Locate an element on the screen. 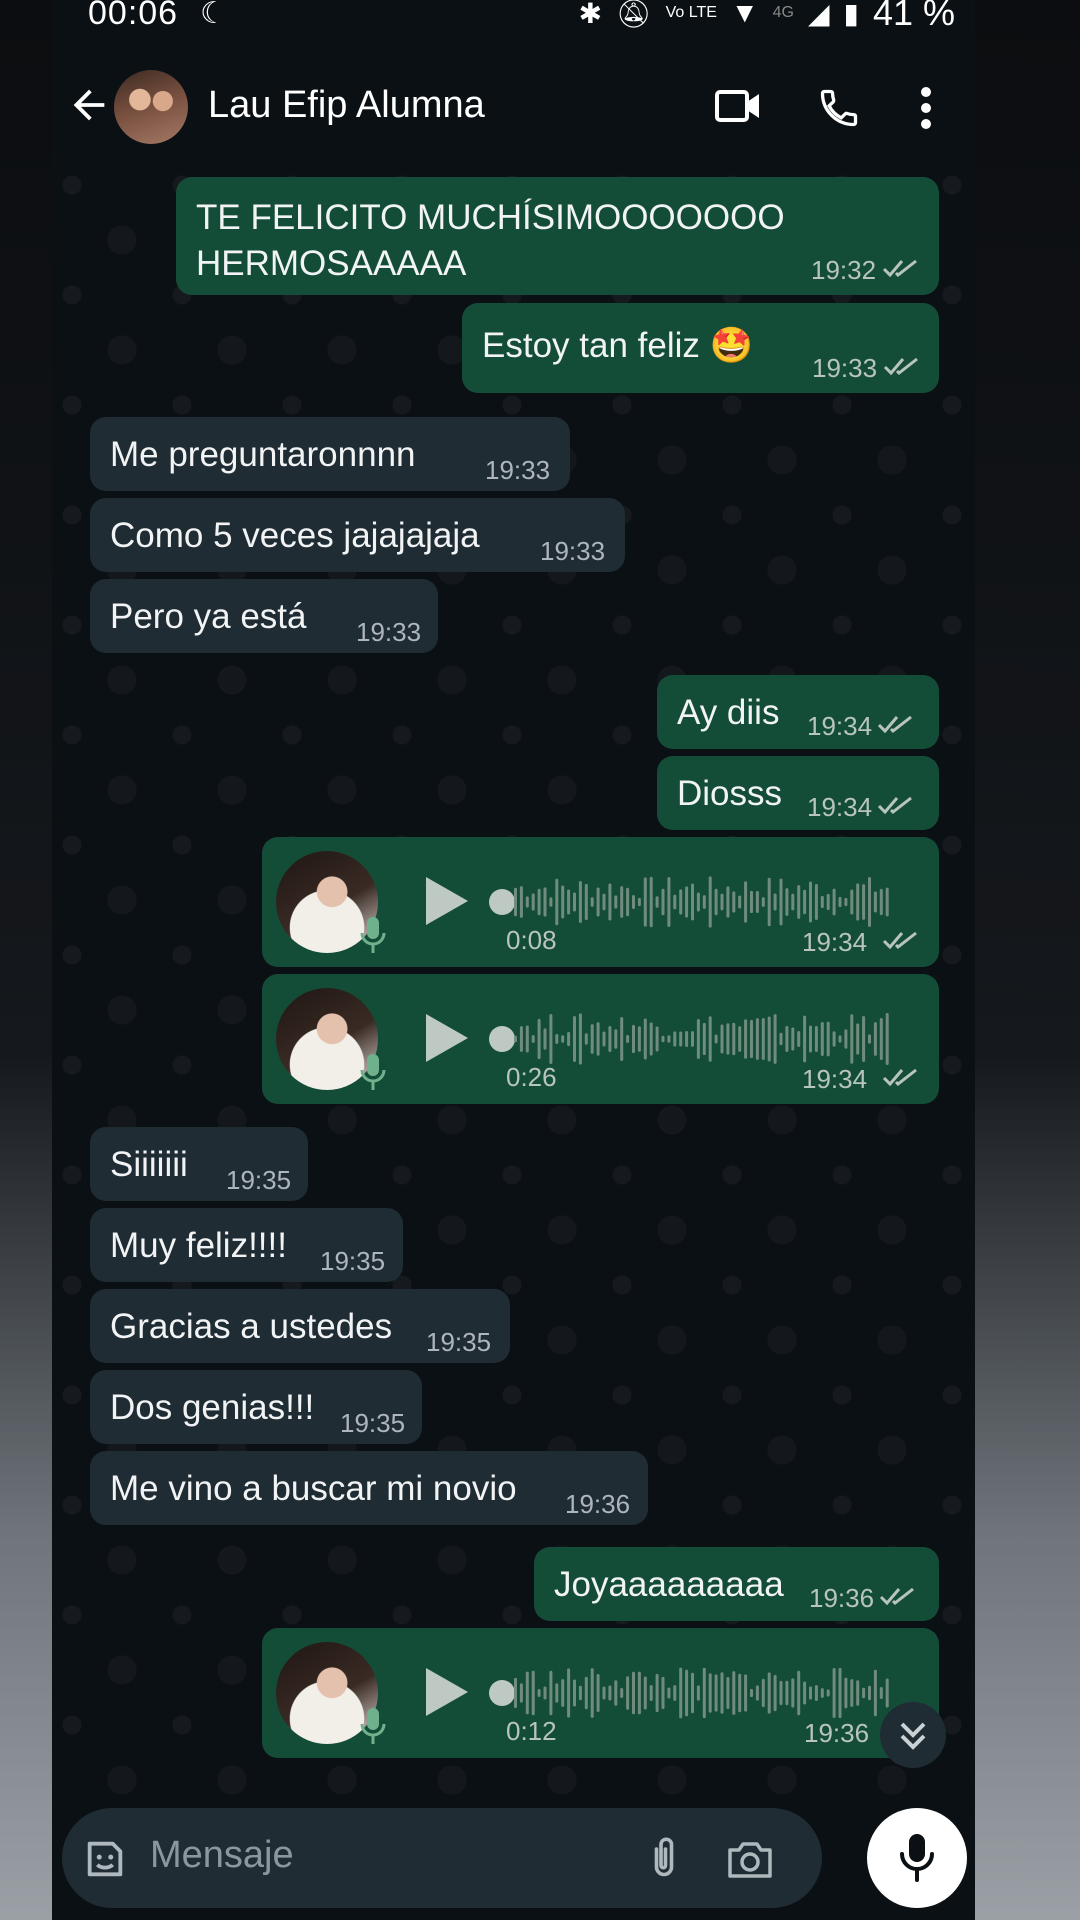 This screenshot has width=1080, height=1920. camera-icon is located at coordinates (750, 1859).